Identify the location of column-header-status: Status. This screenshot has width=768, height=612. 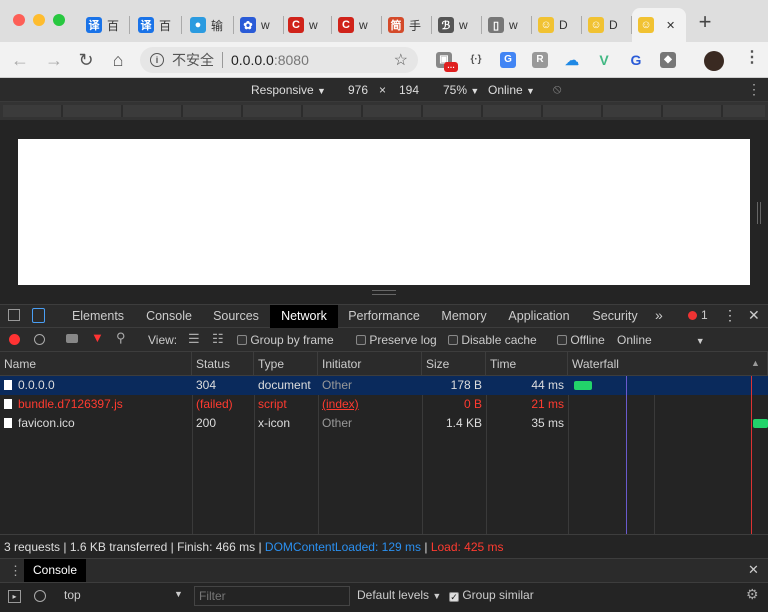
(223, 364).